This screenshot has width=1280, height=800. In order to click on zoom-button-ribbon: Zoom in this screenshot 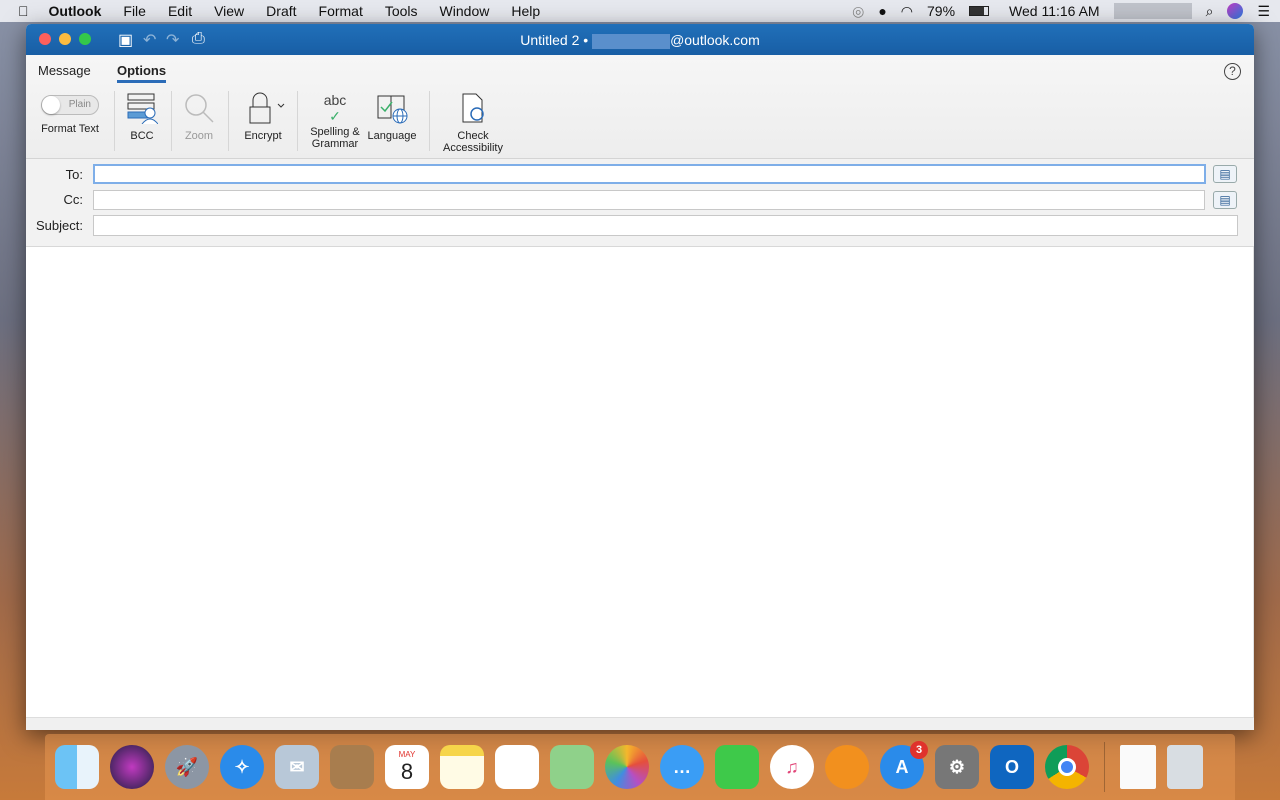, I will do `click(199, 116)`.